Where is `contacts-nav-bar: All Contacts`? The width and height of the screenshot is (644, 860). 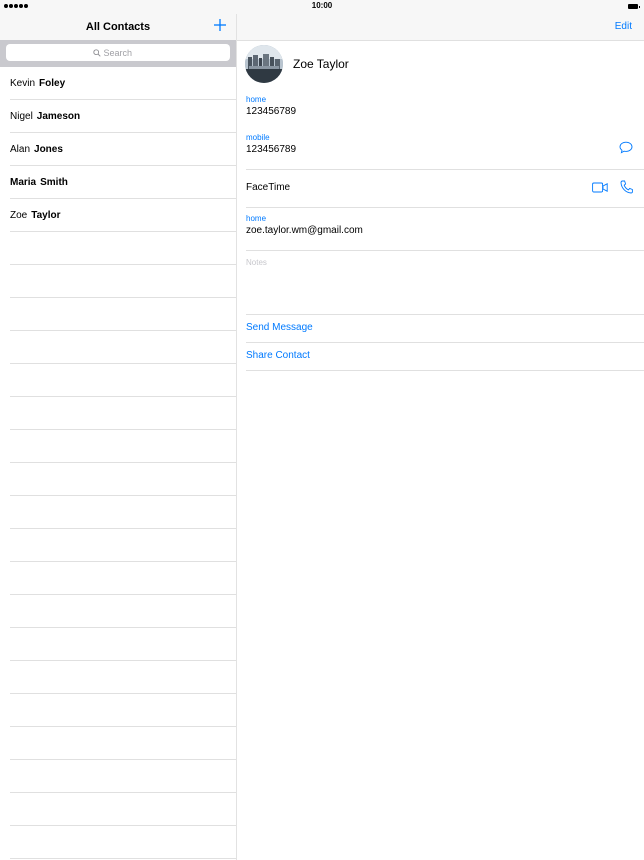 contacts-nav-bar: All Contacts is located at coordinates (118, 27).